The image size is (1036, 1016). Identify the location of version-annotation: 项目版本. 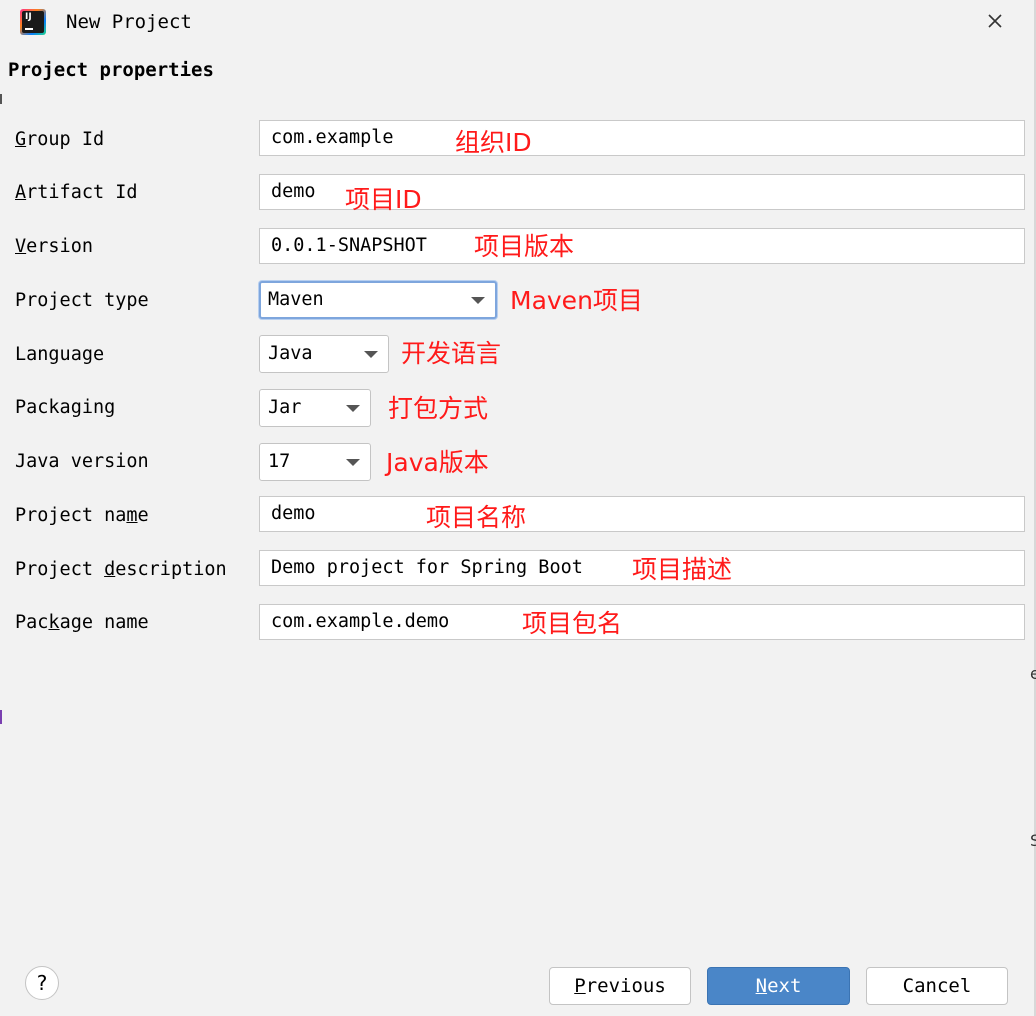
(524, 246).